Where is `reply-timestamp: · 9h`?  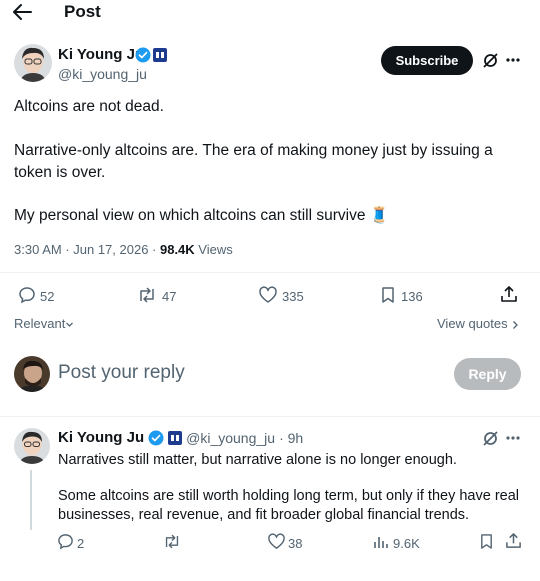
reply-timestamp: · 9h is located at coordinates (291, 438).